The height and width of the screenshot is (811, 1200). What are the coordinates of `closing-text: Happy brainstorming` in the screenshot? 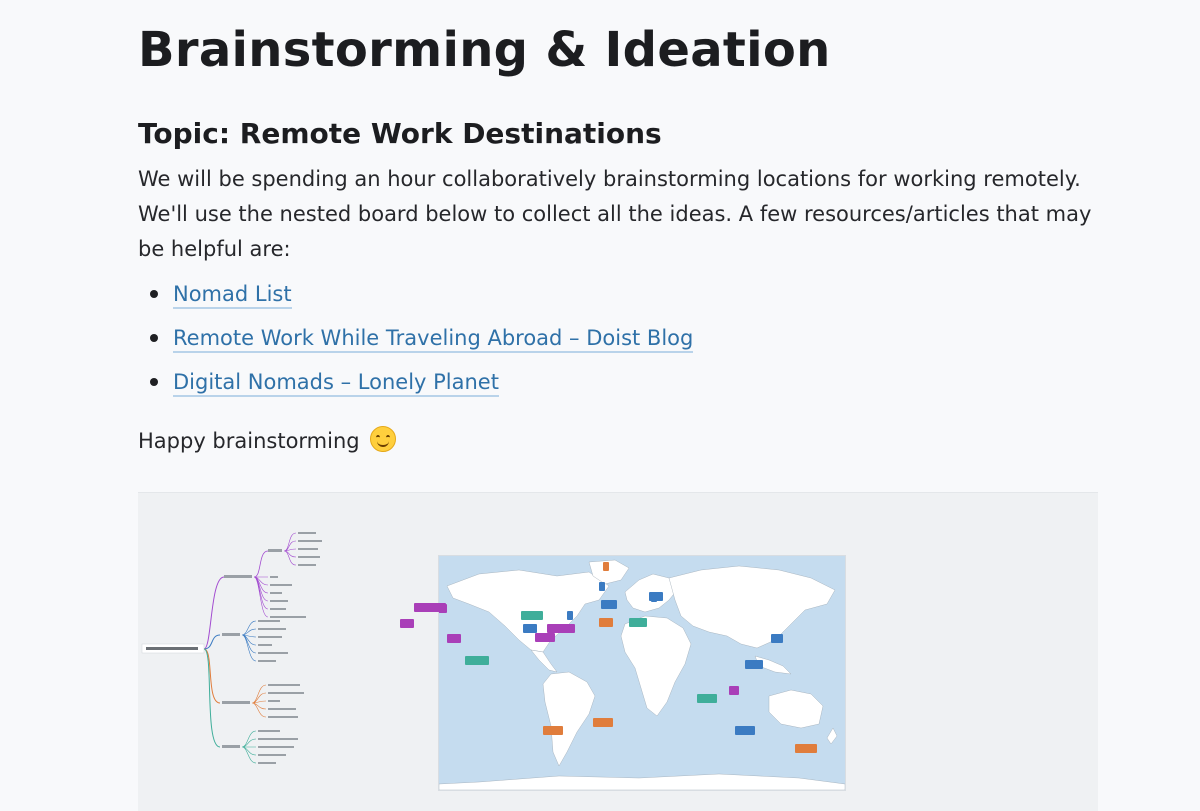 It's located at (249, 441).